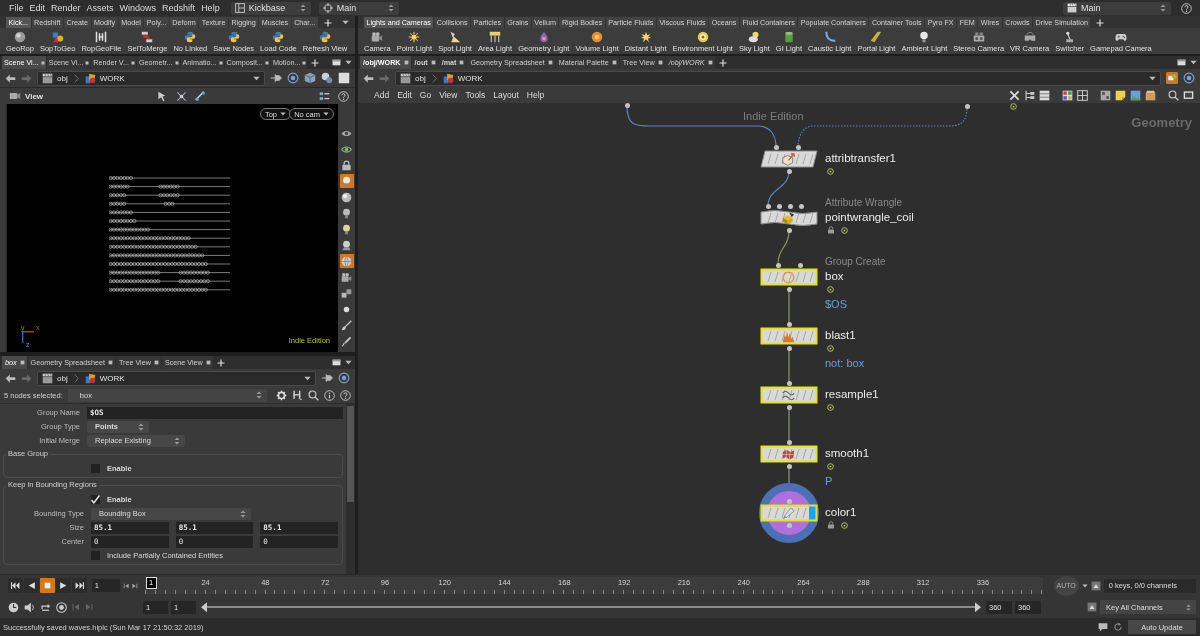  Describe the element at coordinates (368, 78) in the screenshot. I see `back-arrow-icon` at that location.